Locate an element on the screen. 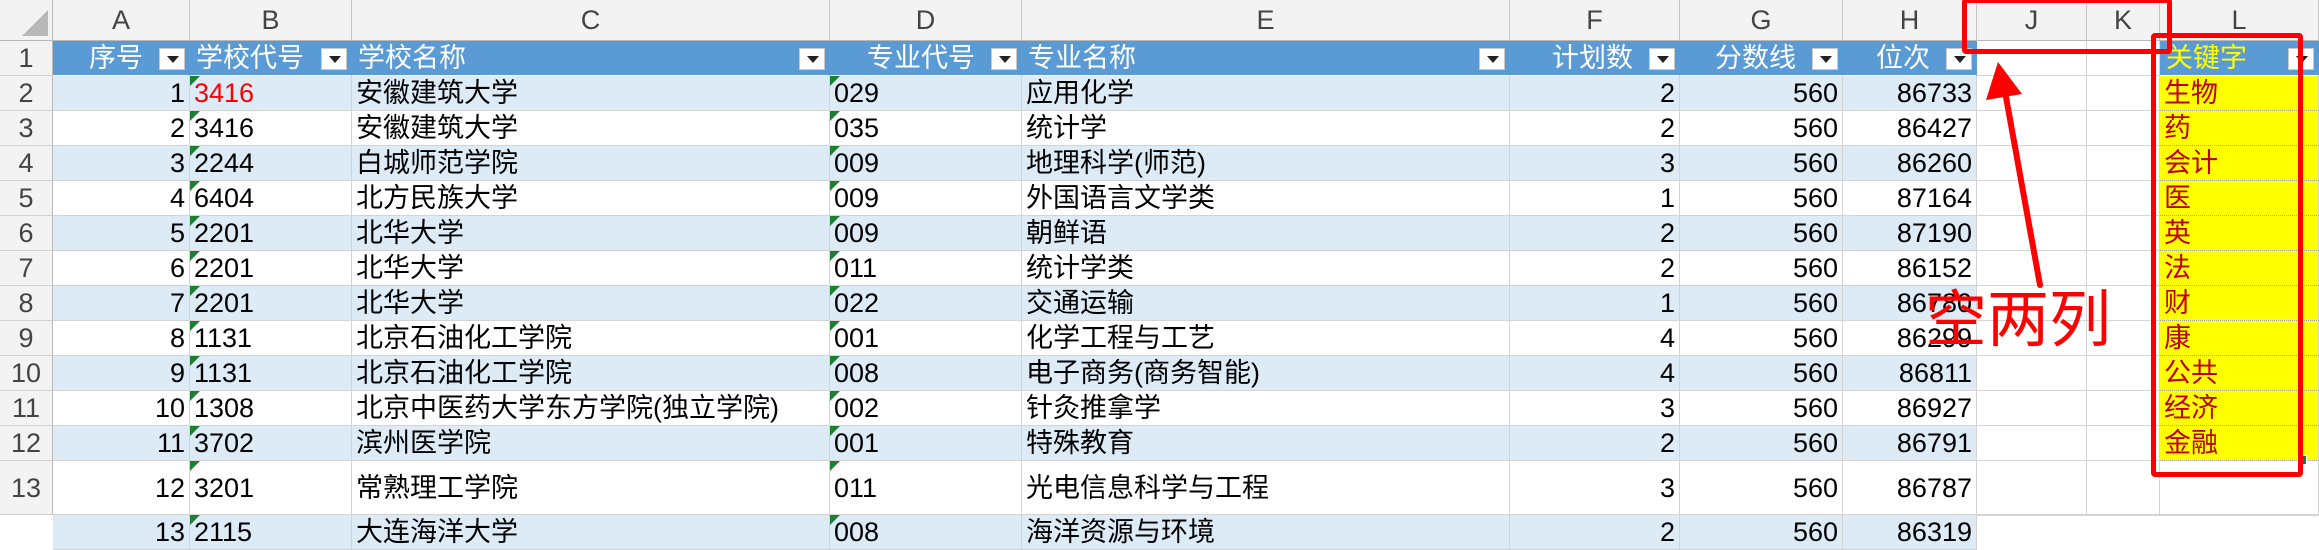 The width and height of the screenshot is (2319, 550). cell-school-code: 1131 is located at coordinates (271, 338).